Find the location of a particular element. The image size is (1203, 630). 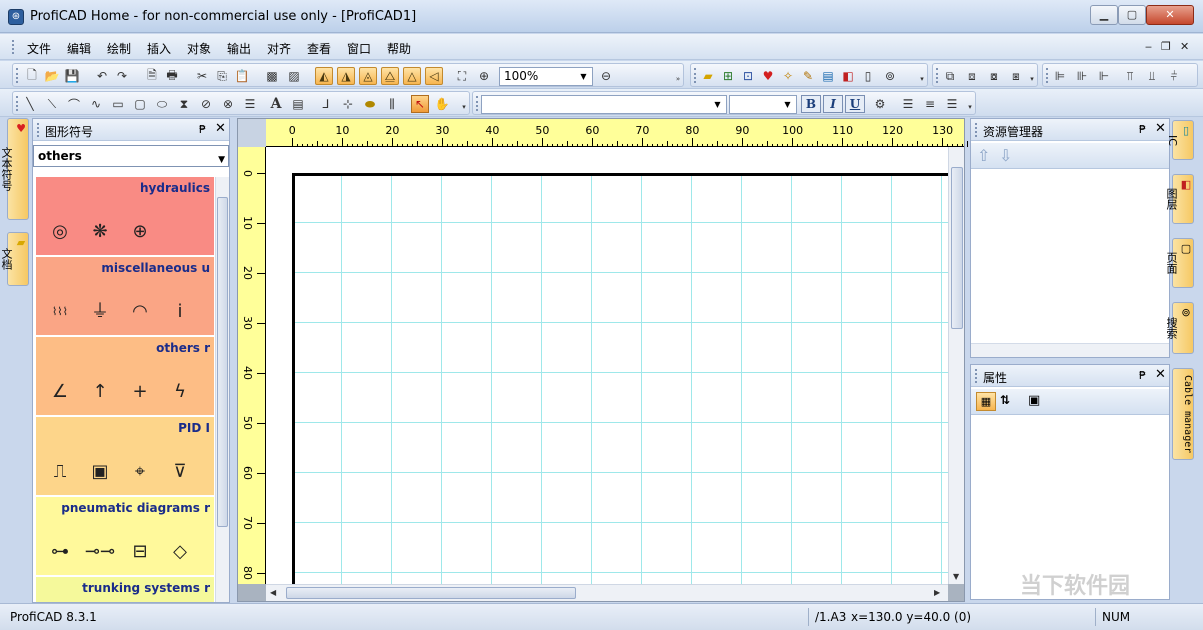

menu-window: 窗口 is located at coordinates (359, 48).